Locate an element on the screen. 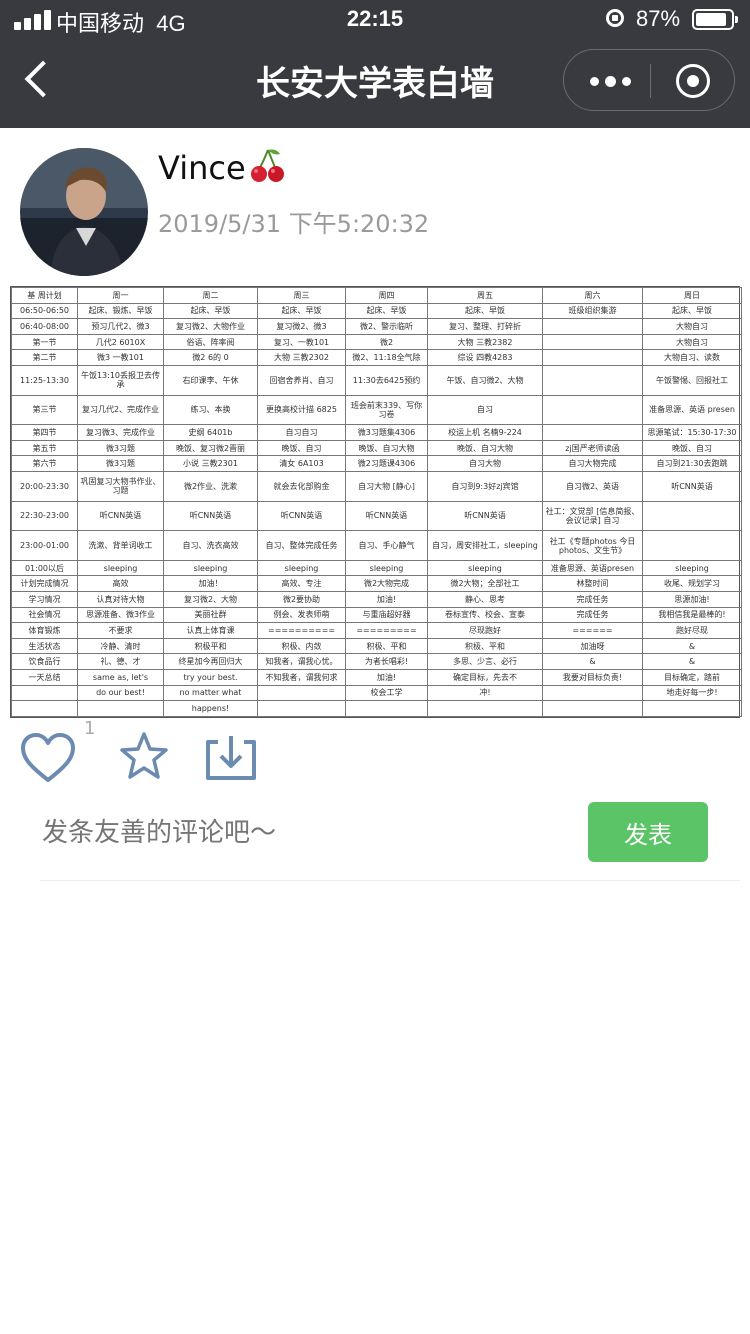 The height and width of the screenshot is (1334, 750). divider is located at coordinates (390, 880).